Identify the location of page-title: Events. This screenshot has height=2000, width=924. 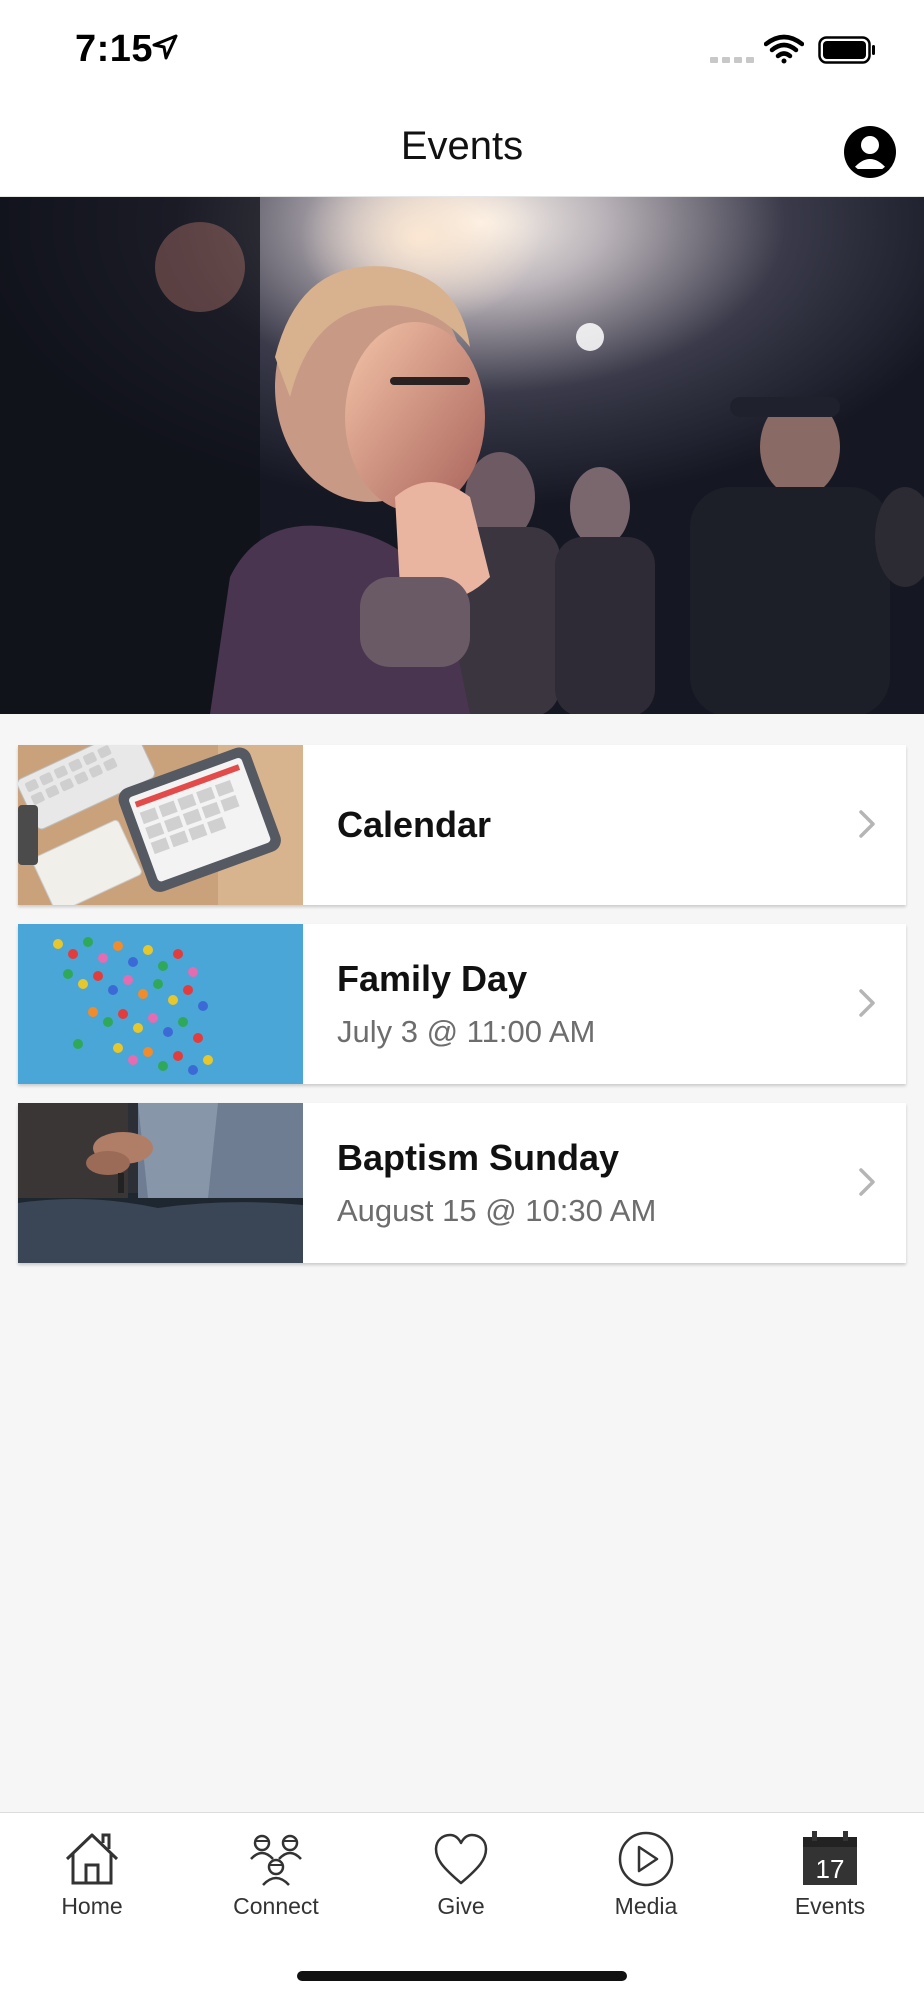
(462, 146).